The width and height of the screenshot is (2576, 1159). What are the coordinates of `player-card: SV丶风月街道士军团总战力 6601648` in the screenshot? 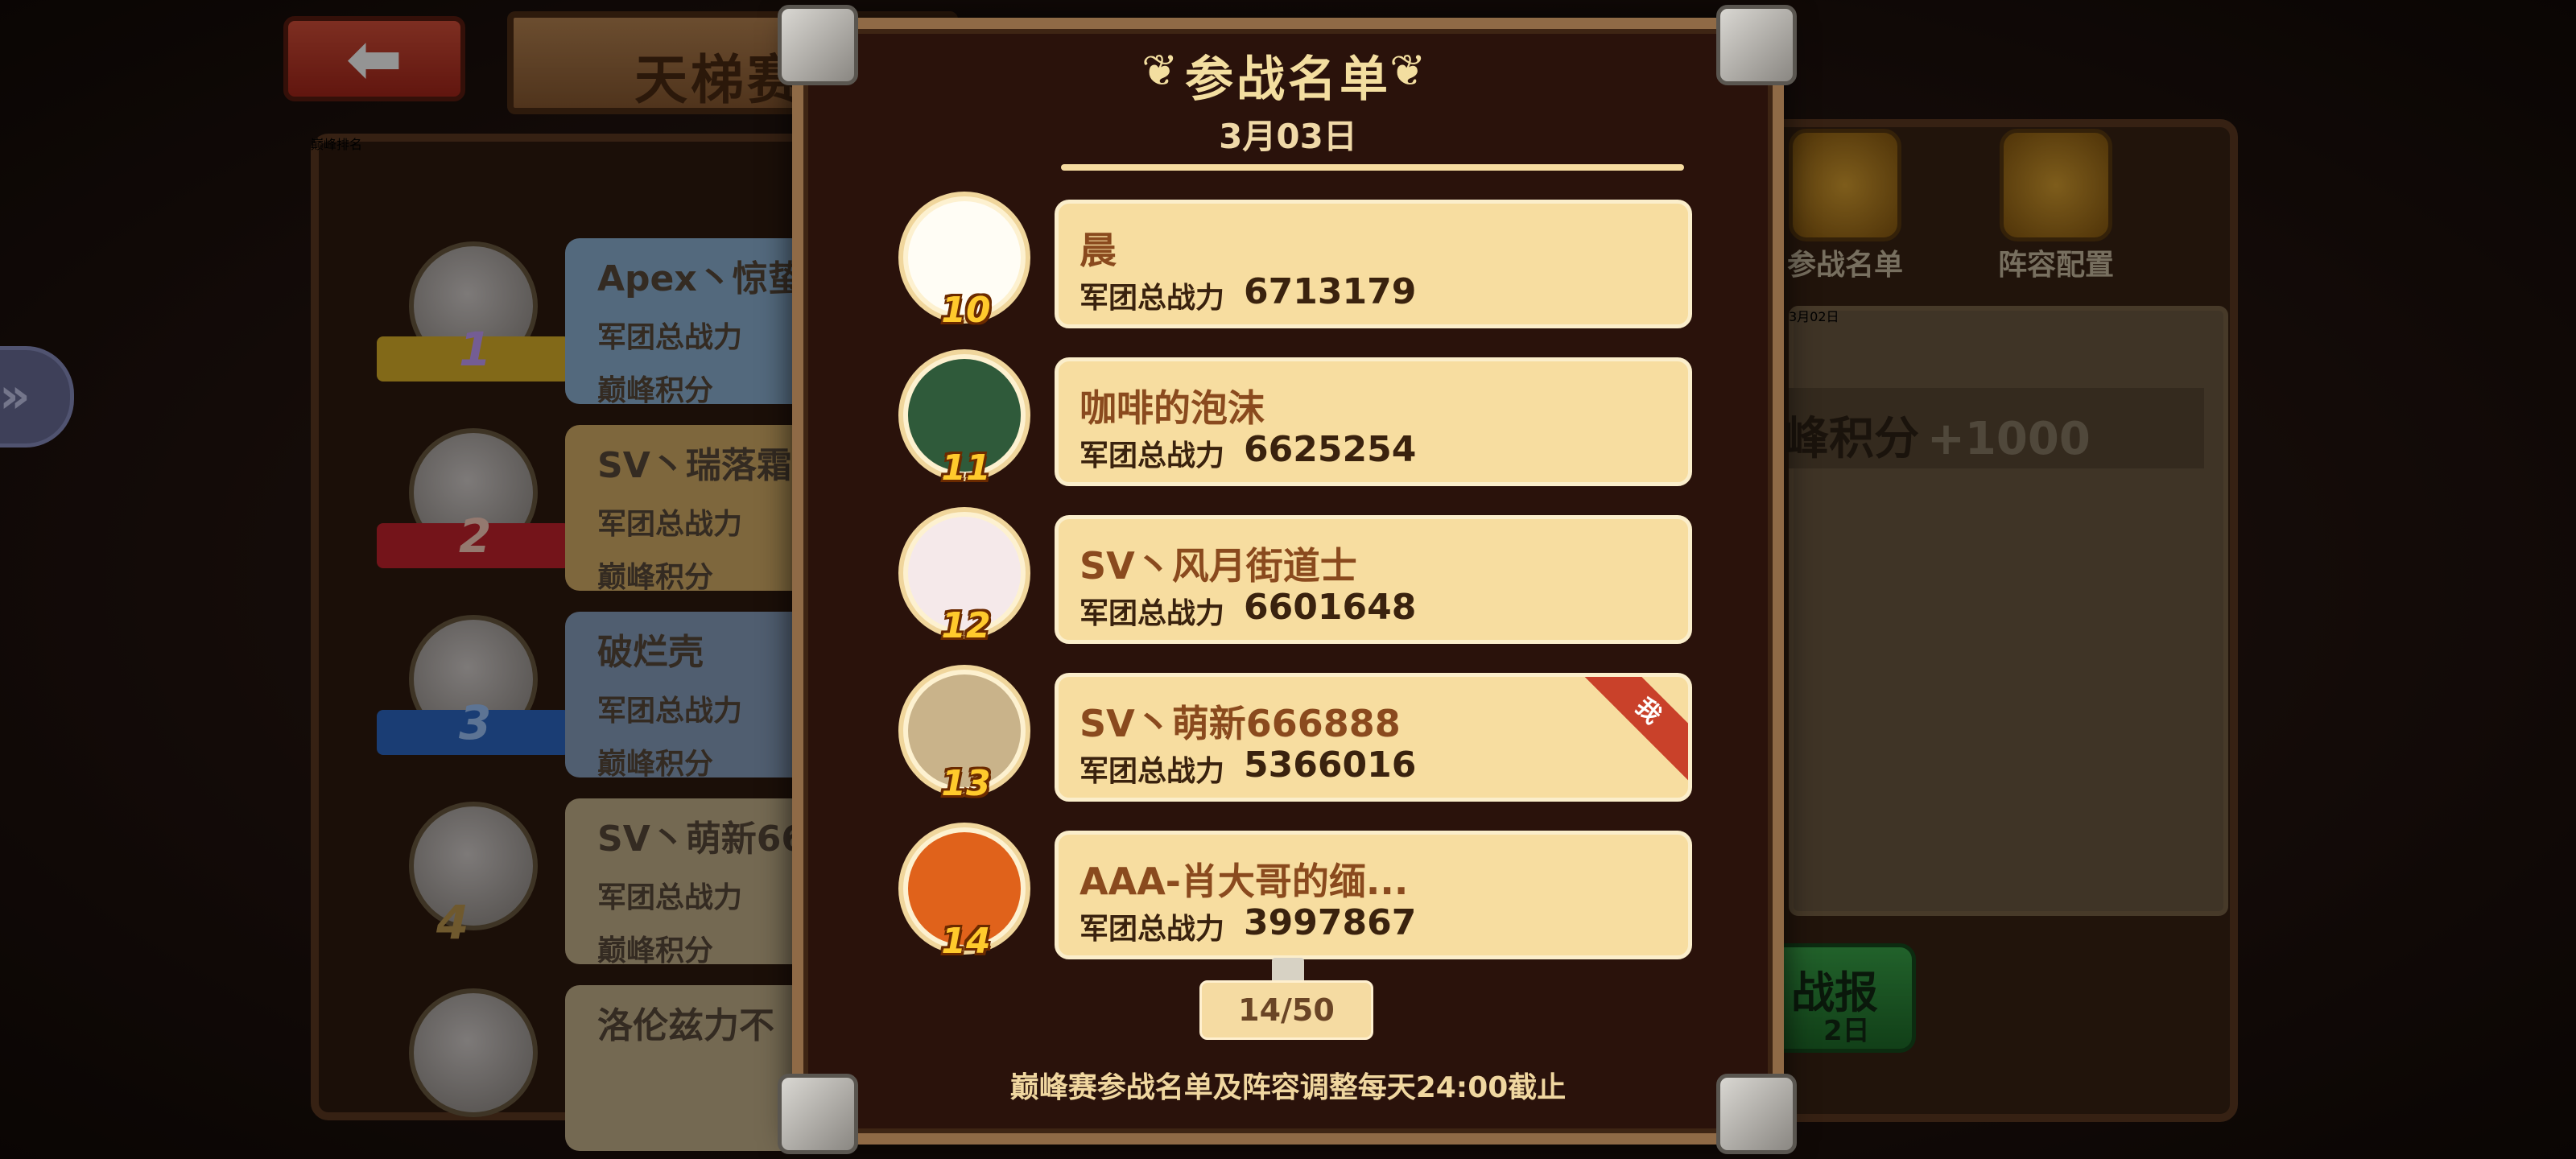 It's located at (1373, 579).